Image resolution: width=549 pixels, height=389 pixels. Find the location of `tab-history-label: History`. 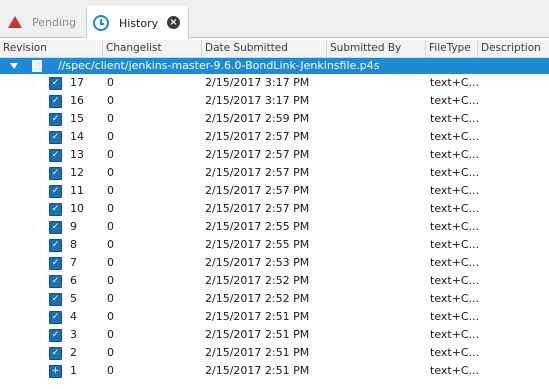

tab-history-label: History is located at coordinates (139, 23).